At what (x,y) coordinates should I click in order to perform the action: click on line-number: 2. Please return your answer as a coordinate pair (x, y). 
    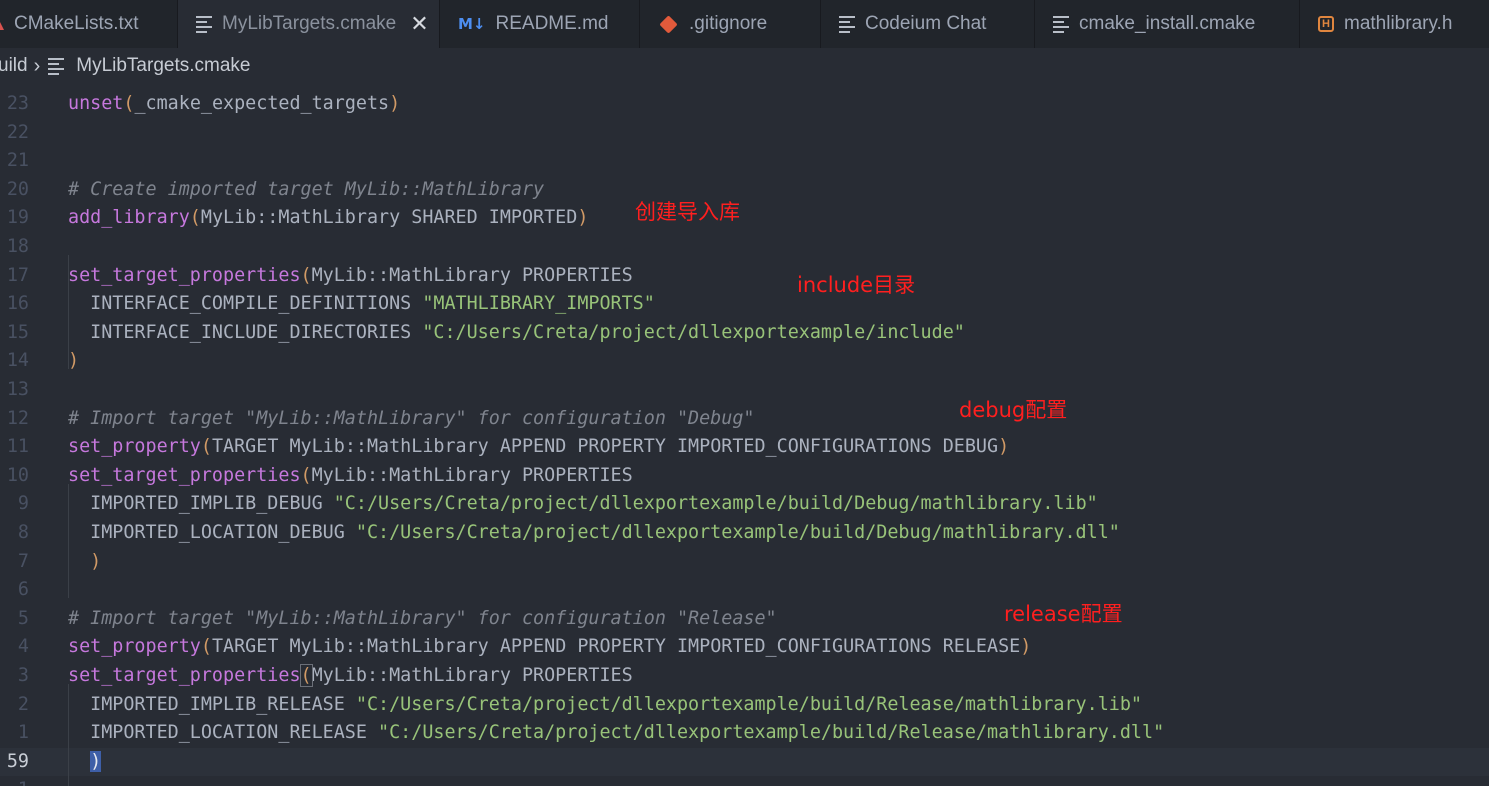
    Looking at the image, I should click on (23, 704).